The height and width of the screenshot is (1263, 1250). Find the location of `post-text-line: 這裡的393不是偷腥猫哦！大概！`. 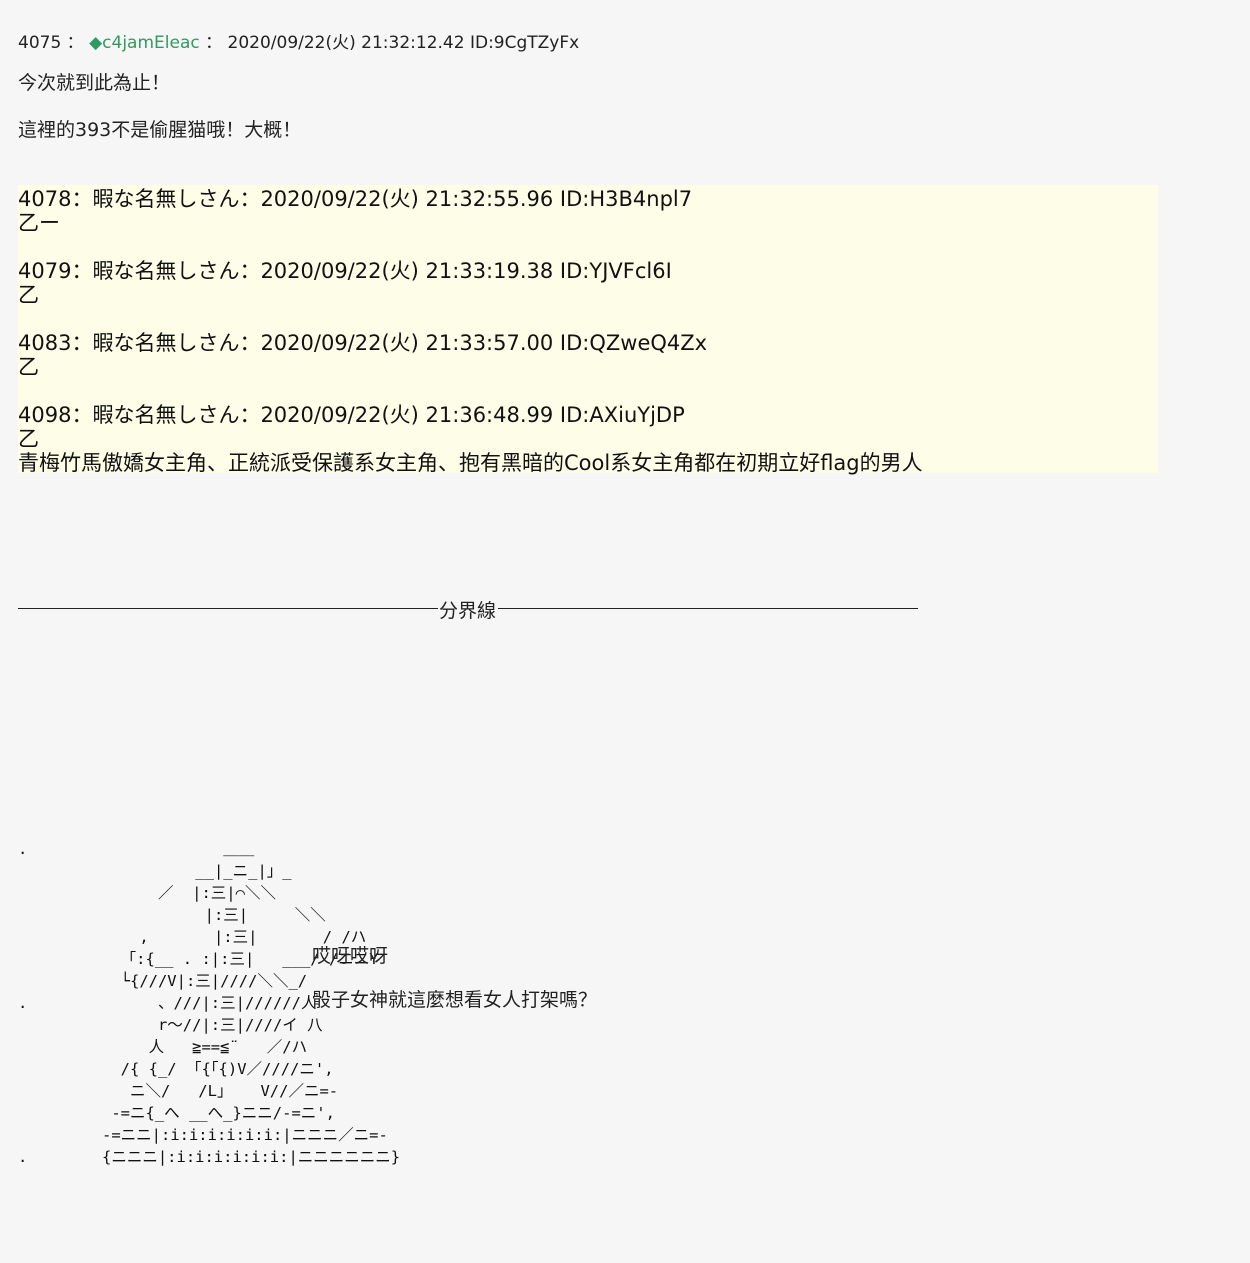

post-text-line: 這裡的393不是偷腥猫哦！大概！ is located at coordinates (160, 130).